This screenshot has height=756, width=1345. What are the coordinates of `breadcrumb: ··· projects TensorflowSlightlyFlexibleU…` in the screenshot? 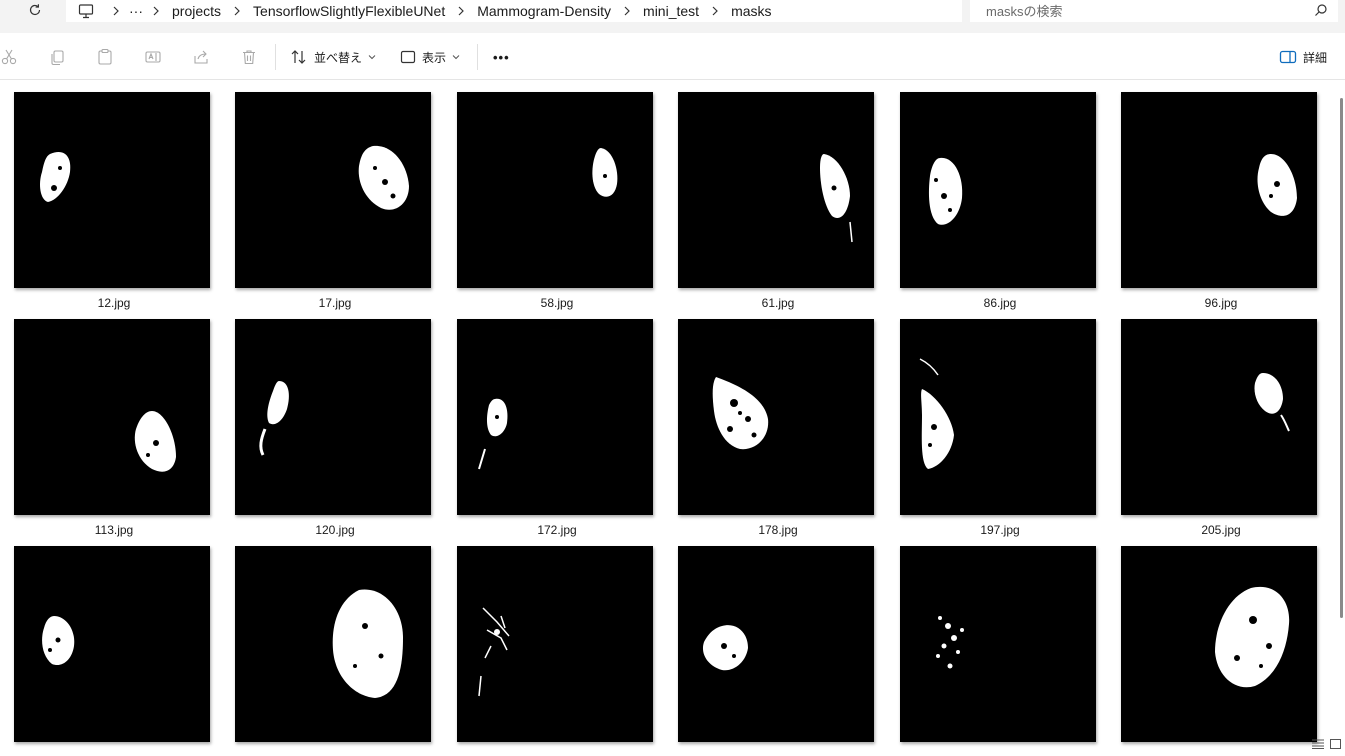 It's located at (514, 11).